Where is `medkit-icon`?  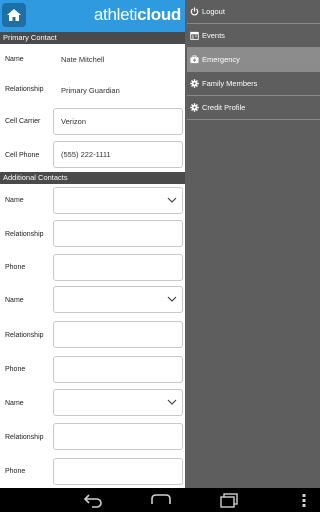
medkit-icon is located at coordinates (194, 59).